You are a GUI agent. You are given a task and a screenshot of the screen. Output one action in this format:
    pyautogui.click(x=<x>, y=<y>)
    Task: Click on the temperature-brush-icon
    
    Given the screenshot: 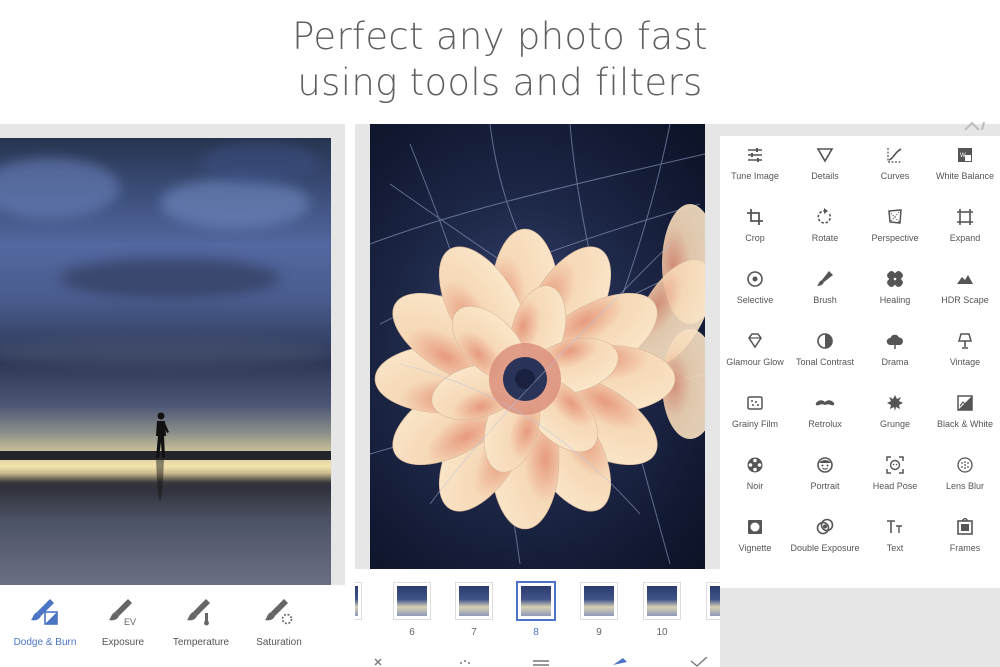 What is the action you would take?
    pyautogui.click(x=198, y=612)
    